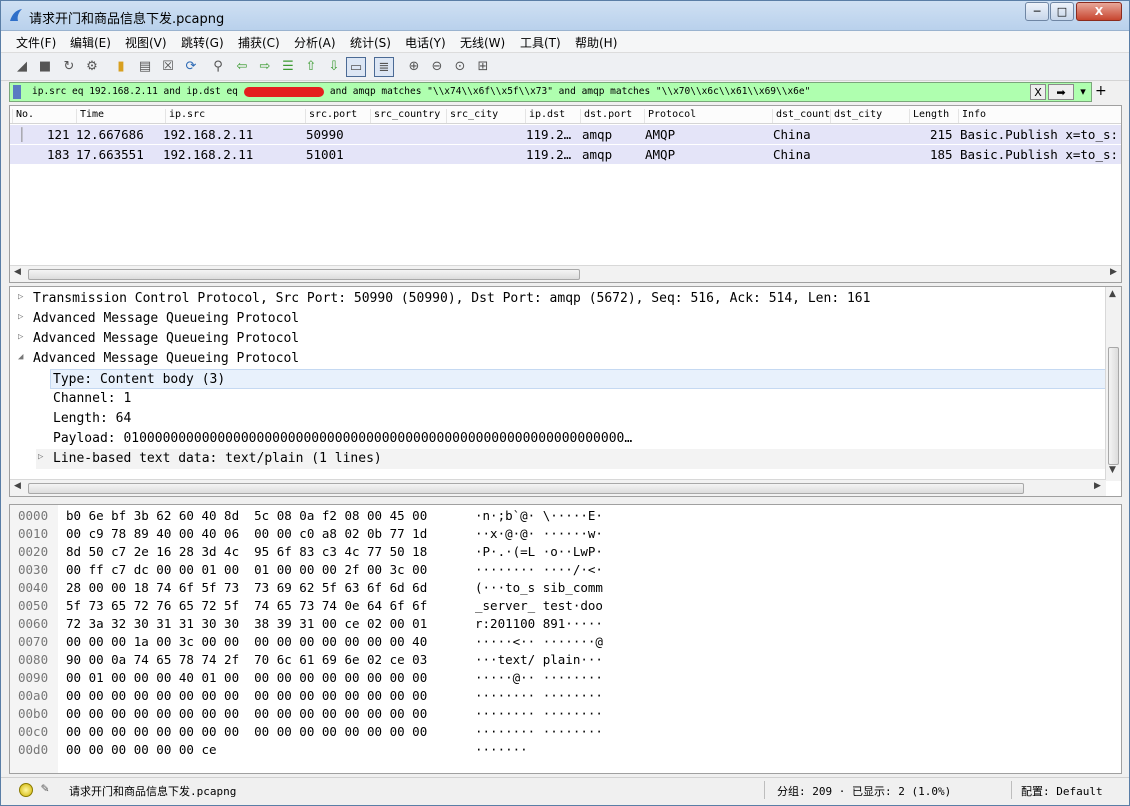 This screenshot has width=1130, height=806. Describe the element at coordinates (44, 116) in the screenshot. I see `col-no: No.` at that location.